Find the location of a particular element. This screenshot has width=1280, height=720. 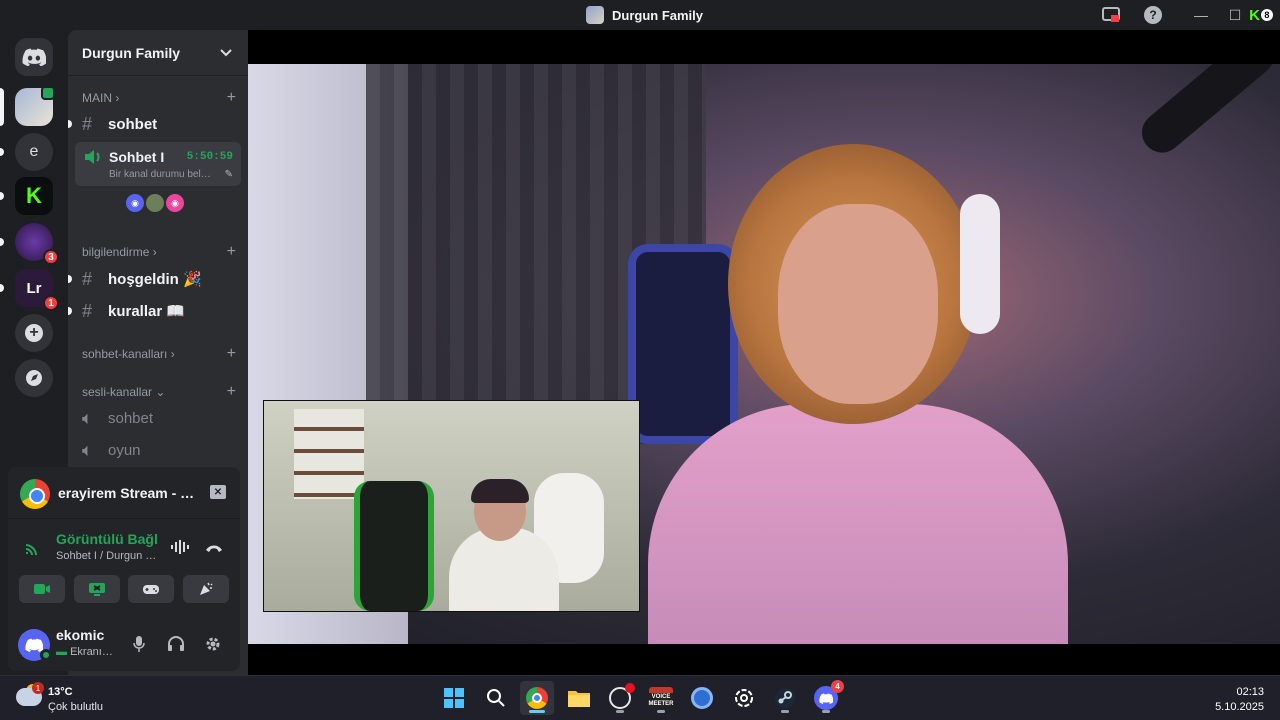

deafen-button is located at coordinates (176, 644).